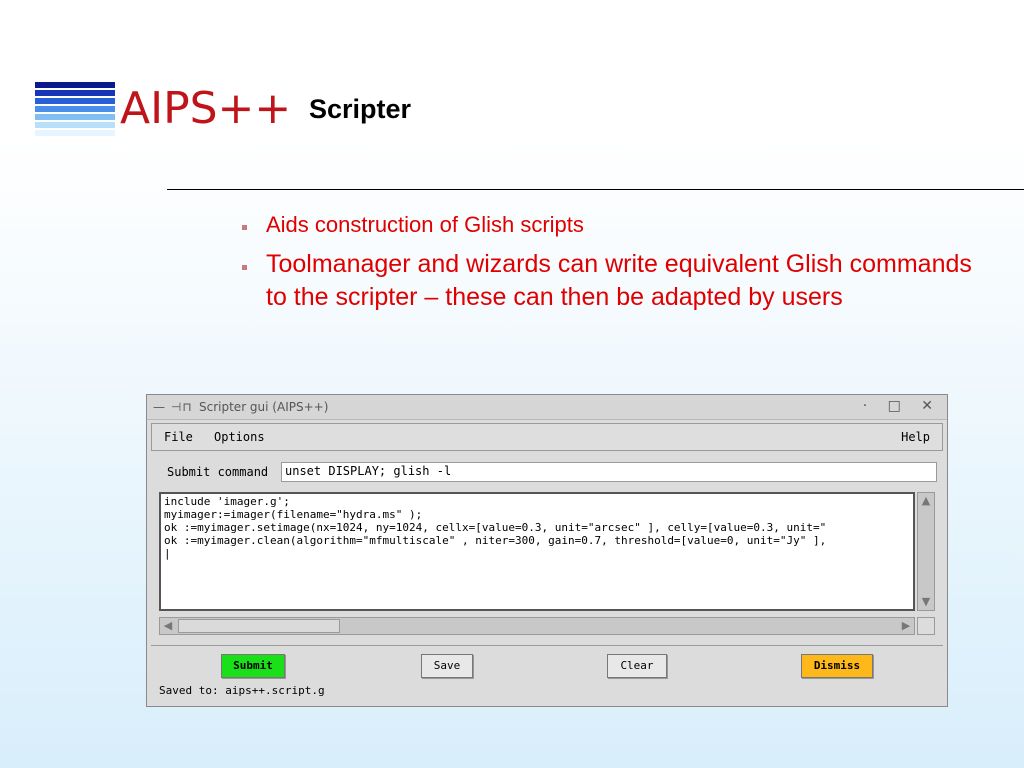 Image resolution: width=1024 pixels, height=768 pixels. I want to click on aips-logo: AIPS++, so click(206, 108).